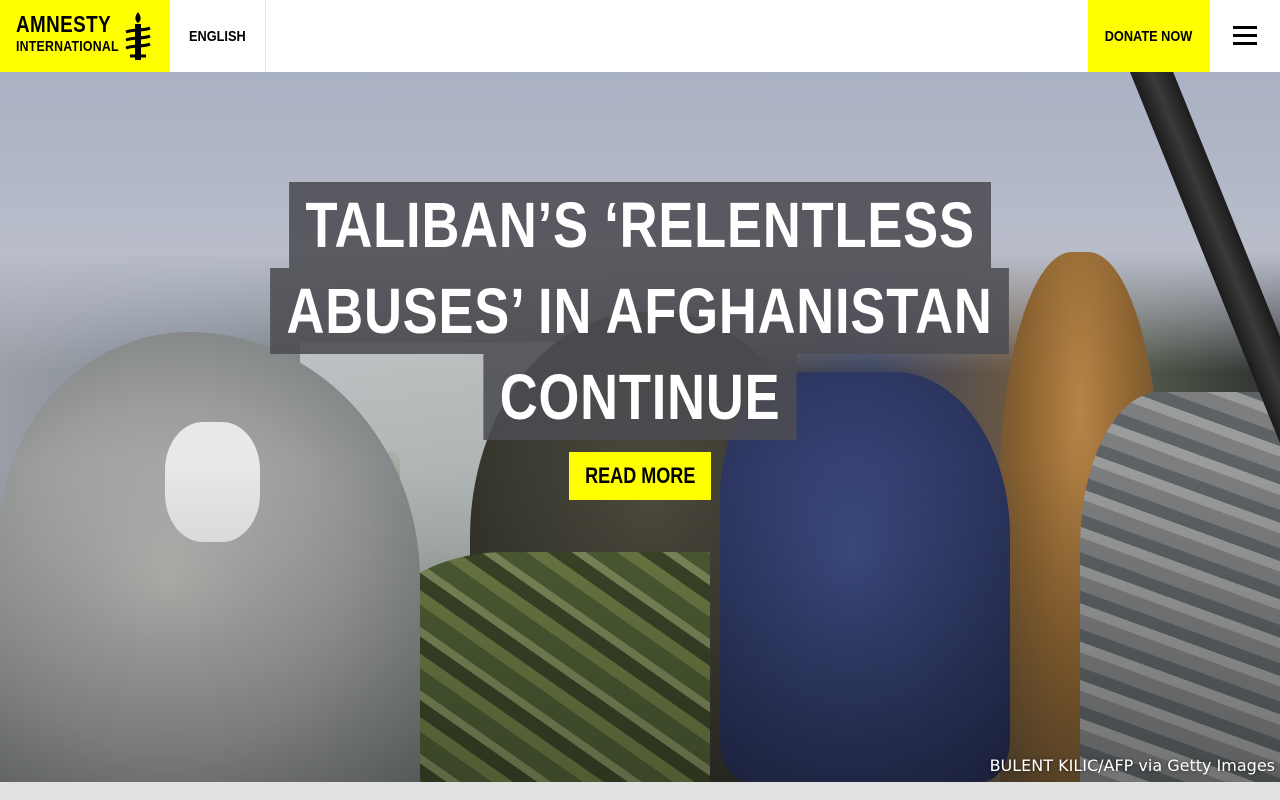  I want to click on donate-label: DONATE NOW, so click(1149, 36).